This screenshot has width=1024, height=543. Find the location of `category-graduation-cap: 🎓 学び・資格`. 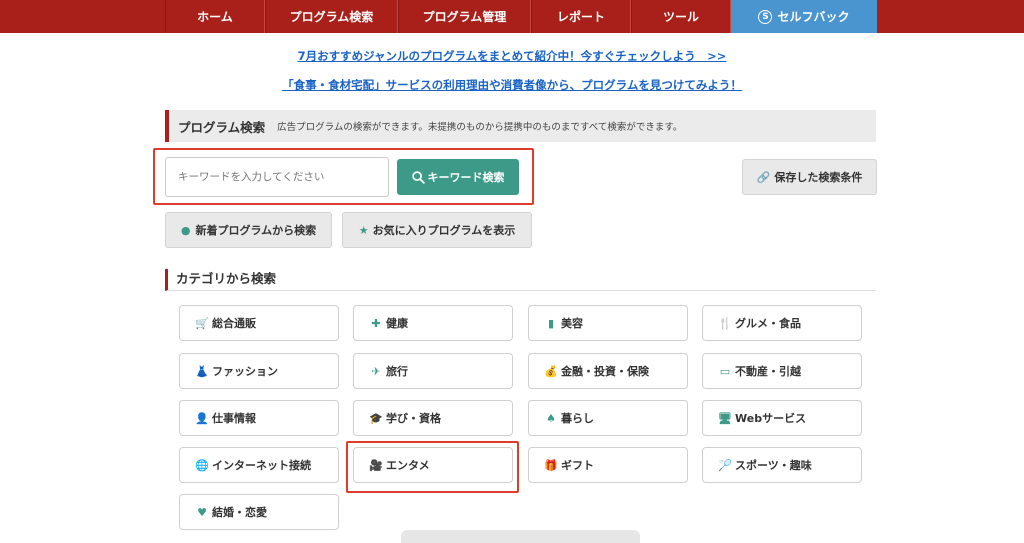

category-graduation-cap: 🎓 学び・資格 is located at coordinates (433, 418).